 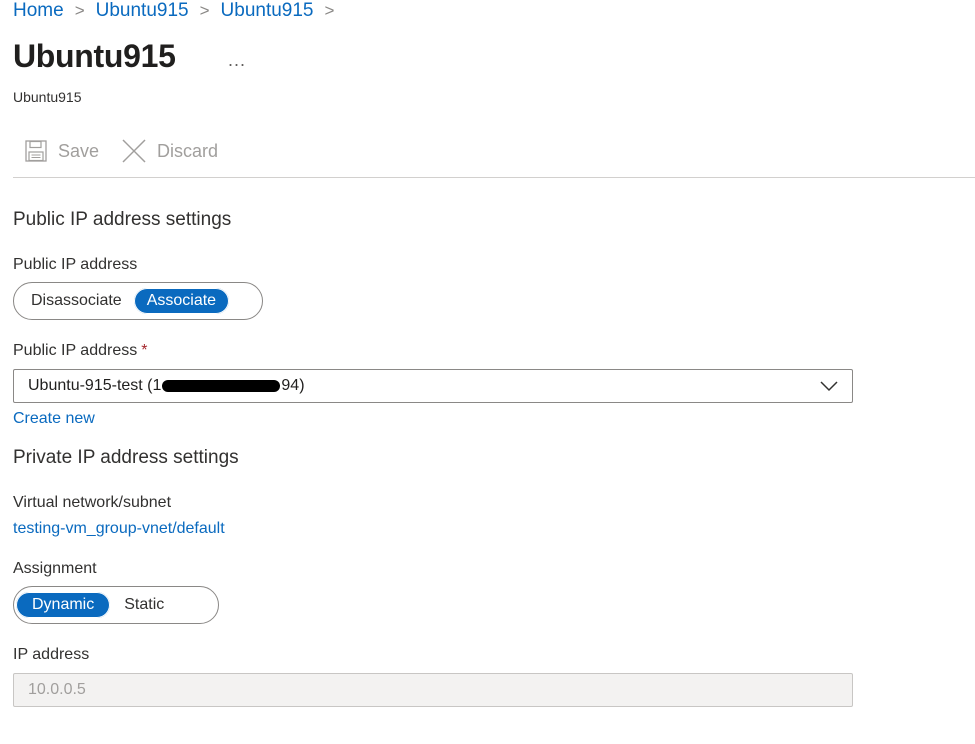 I want to click on discard-button: Discard, so click(x=169, y=151).